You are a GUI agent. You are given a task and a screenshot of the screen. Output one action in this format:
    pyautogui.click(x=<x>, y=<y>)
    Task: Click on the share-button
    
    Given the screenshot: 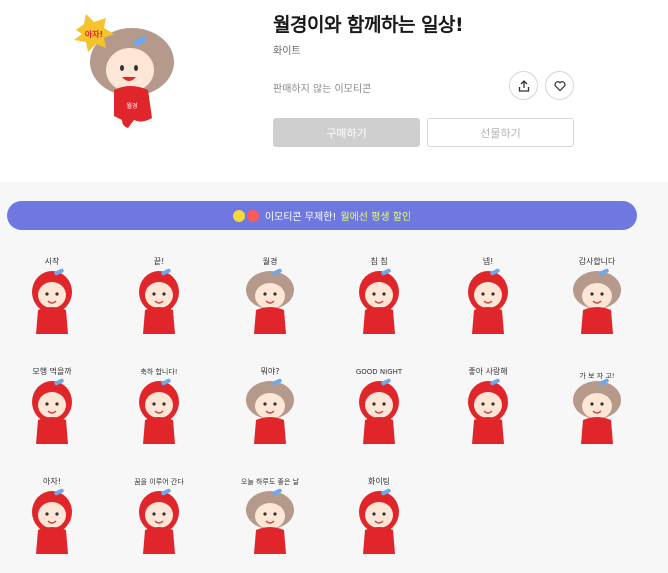 What is the action you would take?
    pyautogui.click(x=523, y=85)
    